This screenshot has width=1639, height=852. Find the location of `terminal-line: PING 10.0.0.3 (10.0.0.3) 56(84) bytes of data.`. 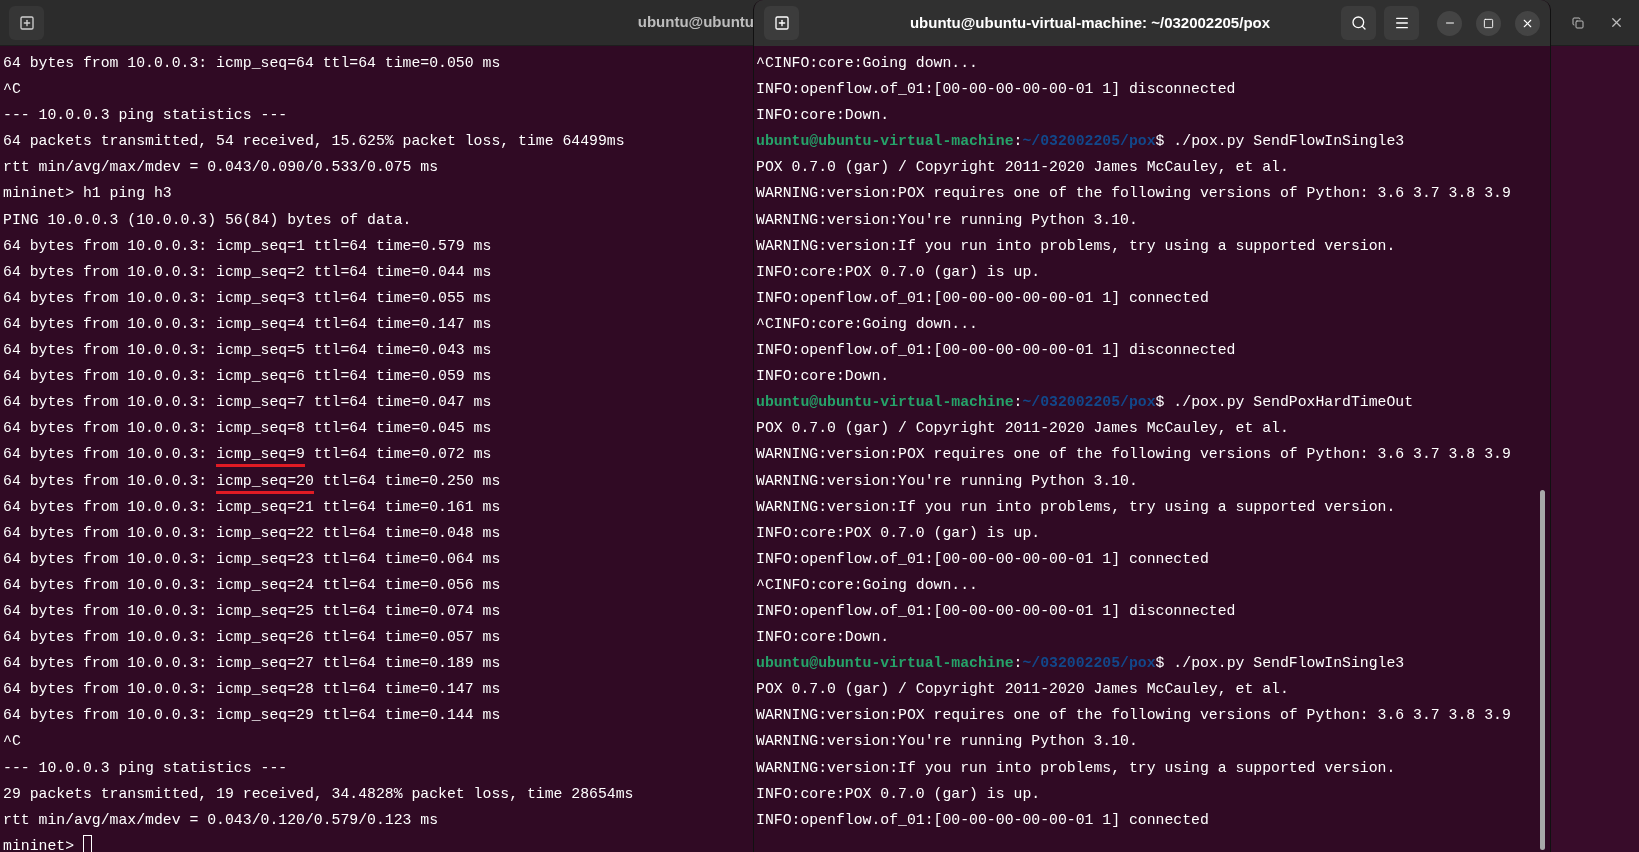

terminal-line: PING 10.0.0.3 (10.0.0.3) 56(84) bytes of data. is located at coordinates (207, 220).